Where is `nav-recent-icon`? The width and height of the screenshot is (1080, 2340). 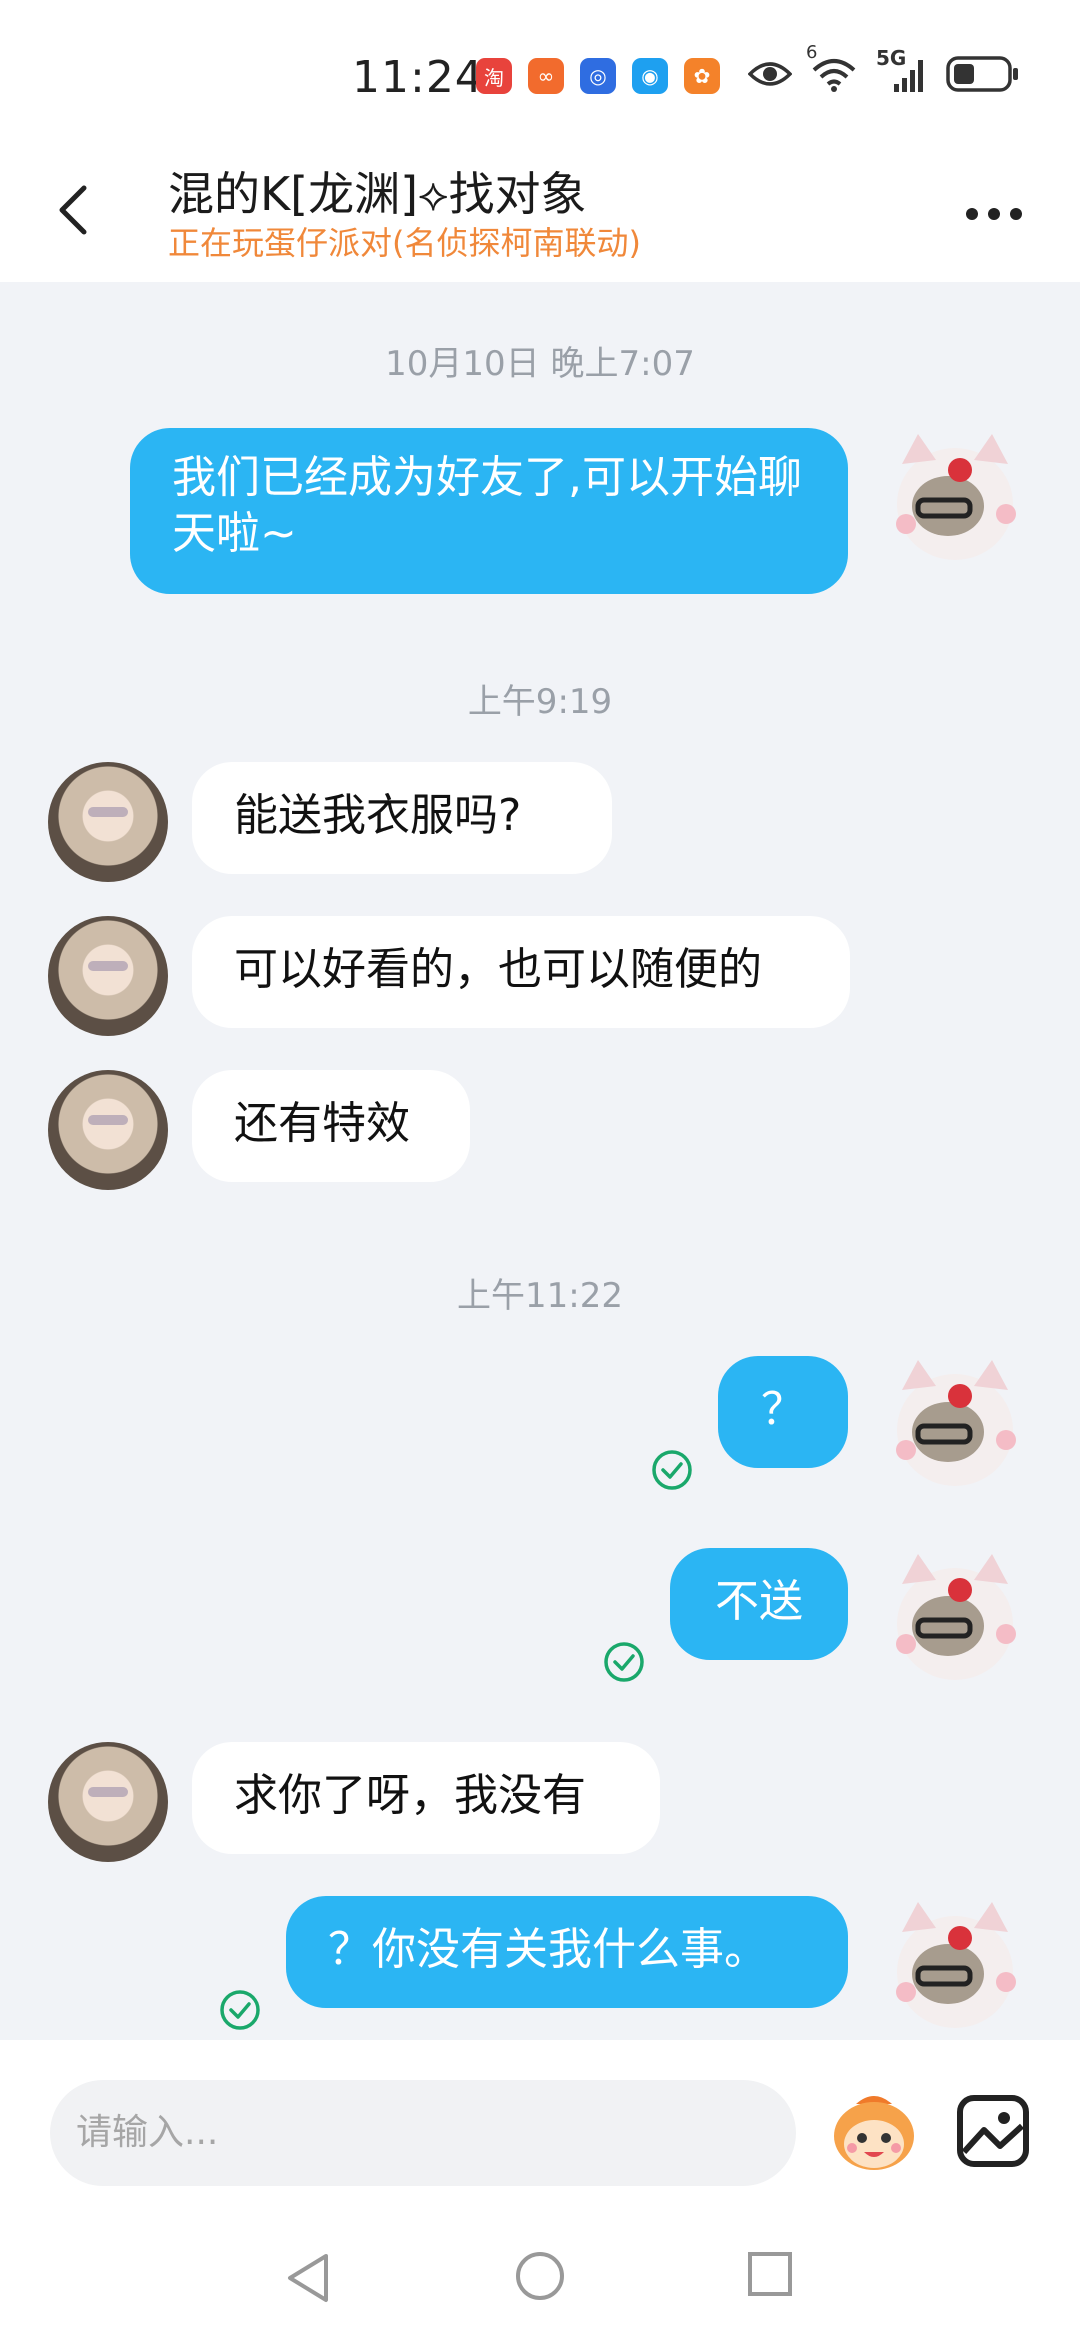 nav-recent-icon is located at coordinates (770, 2274).